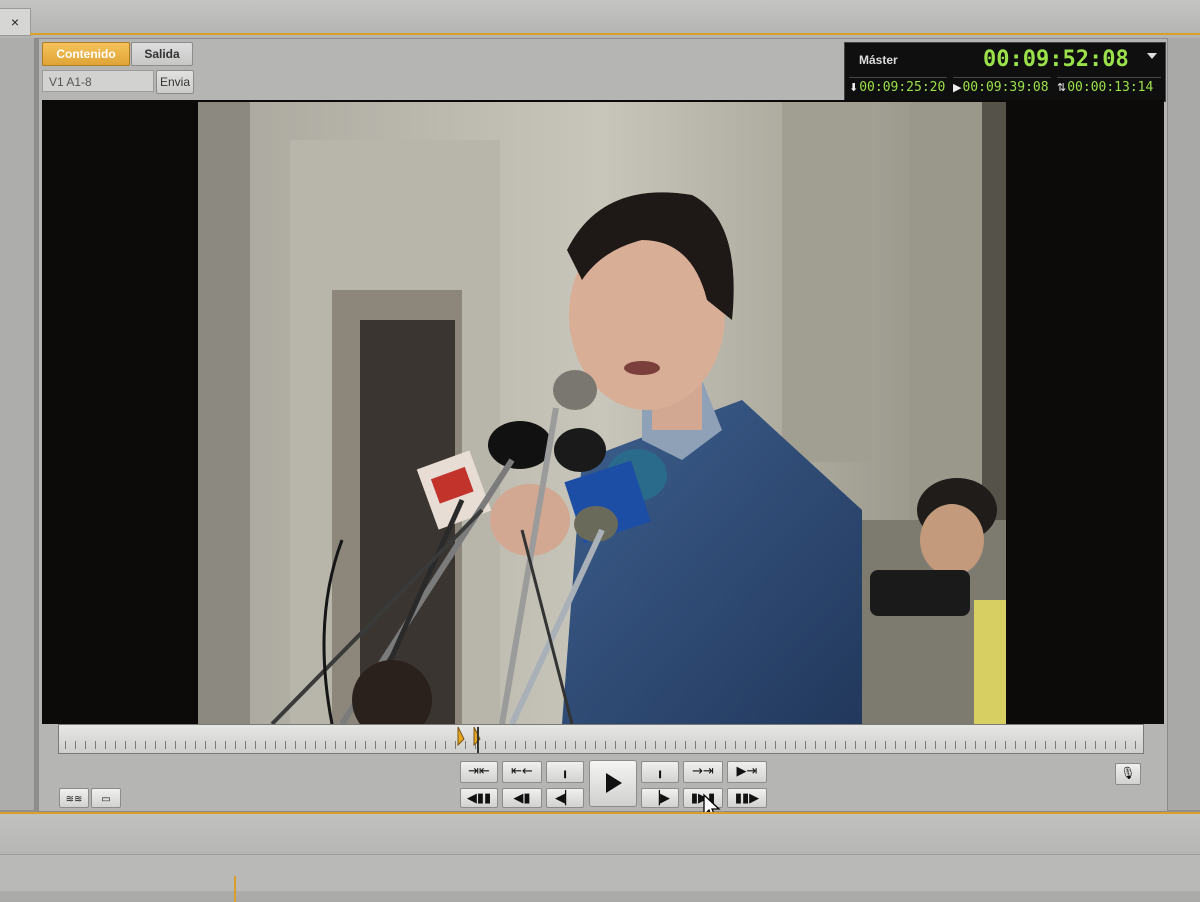 This screenshot has height=902, width=1200. I want to click on send-button: Envia, so click(175, 82).